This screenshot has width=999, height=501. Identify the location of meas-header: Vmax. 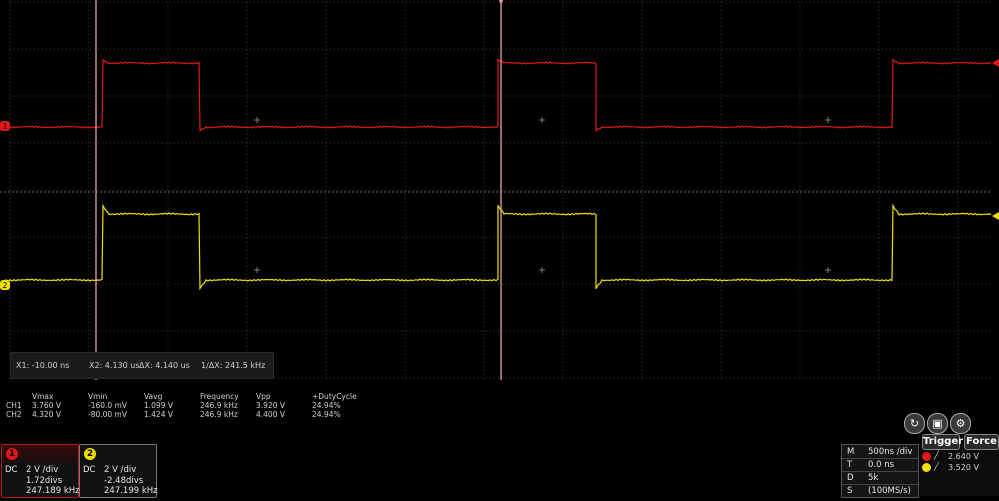
(43, 396).